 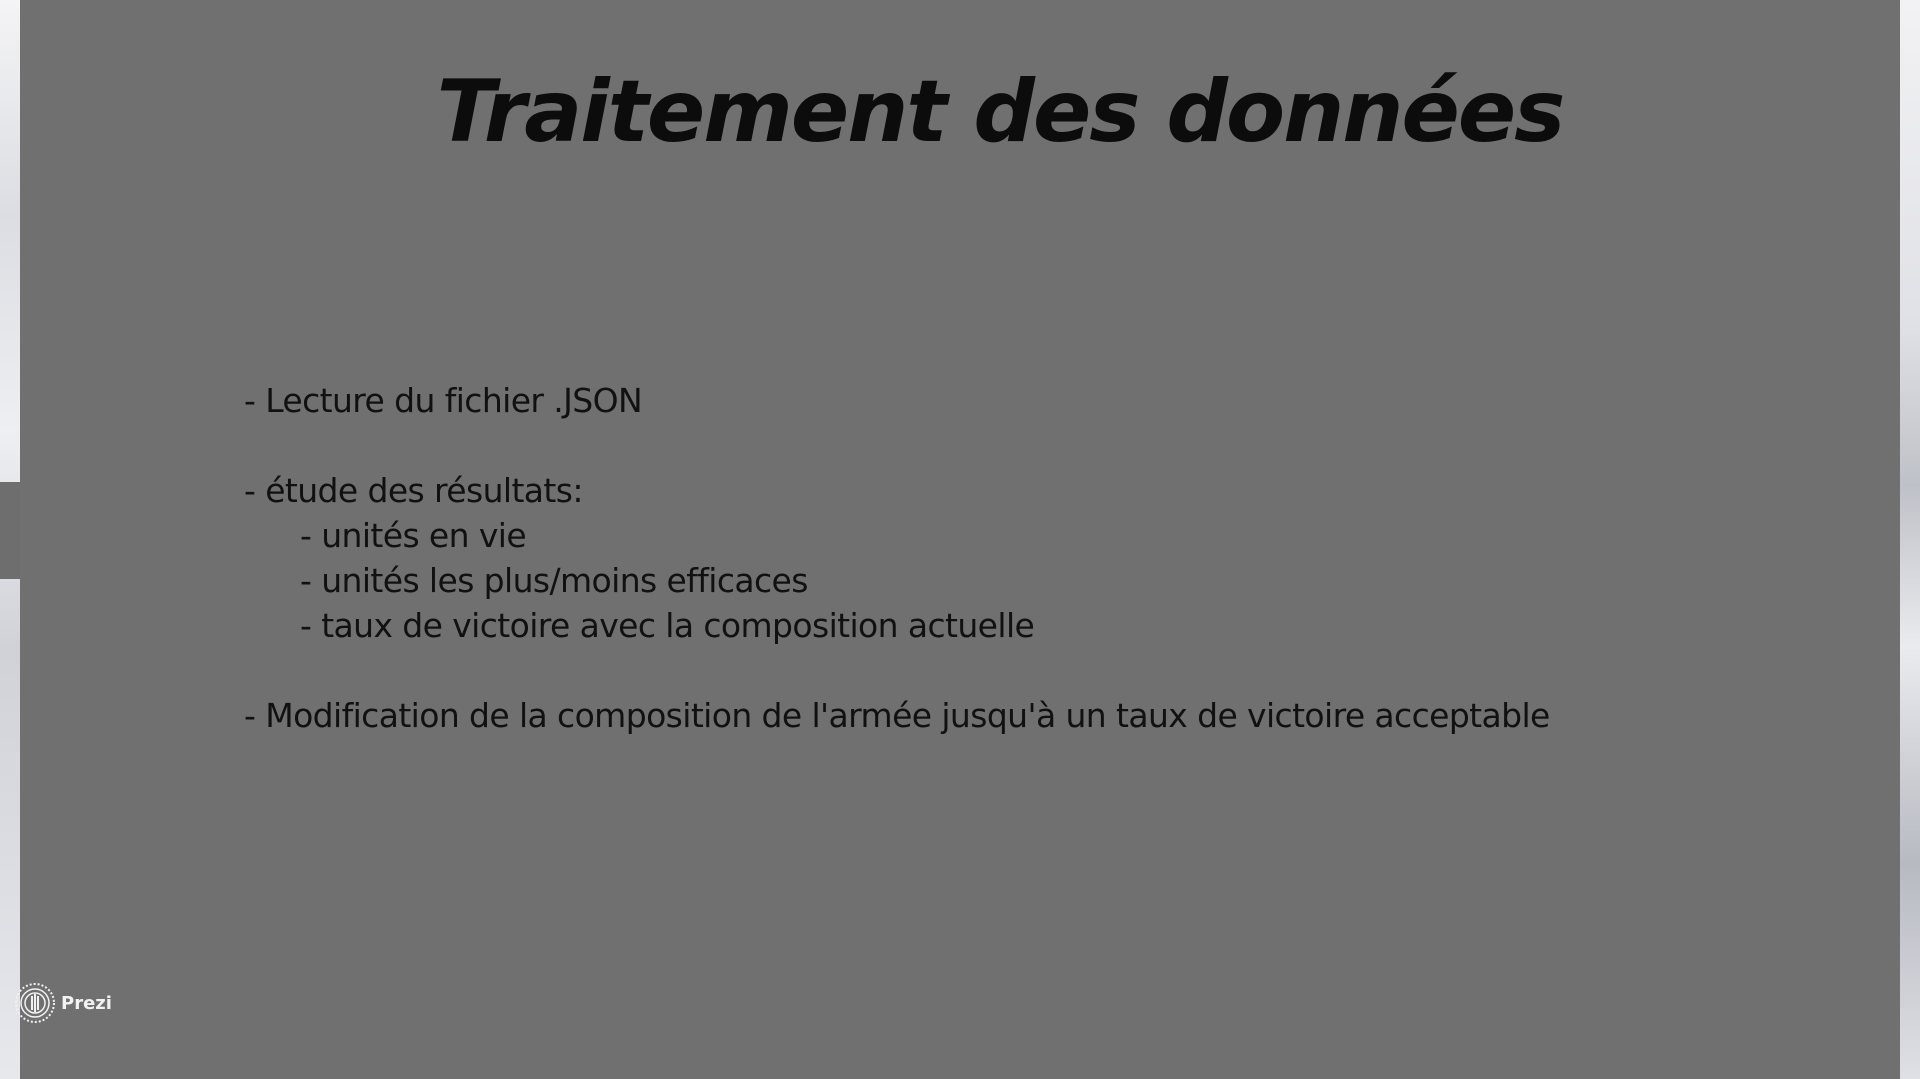 What do you see at coordinates (35, 1003) in the screenshot?
I see `prezi-logo-icon` at bounding box center [35, 1003].